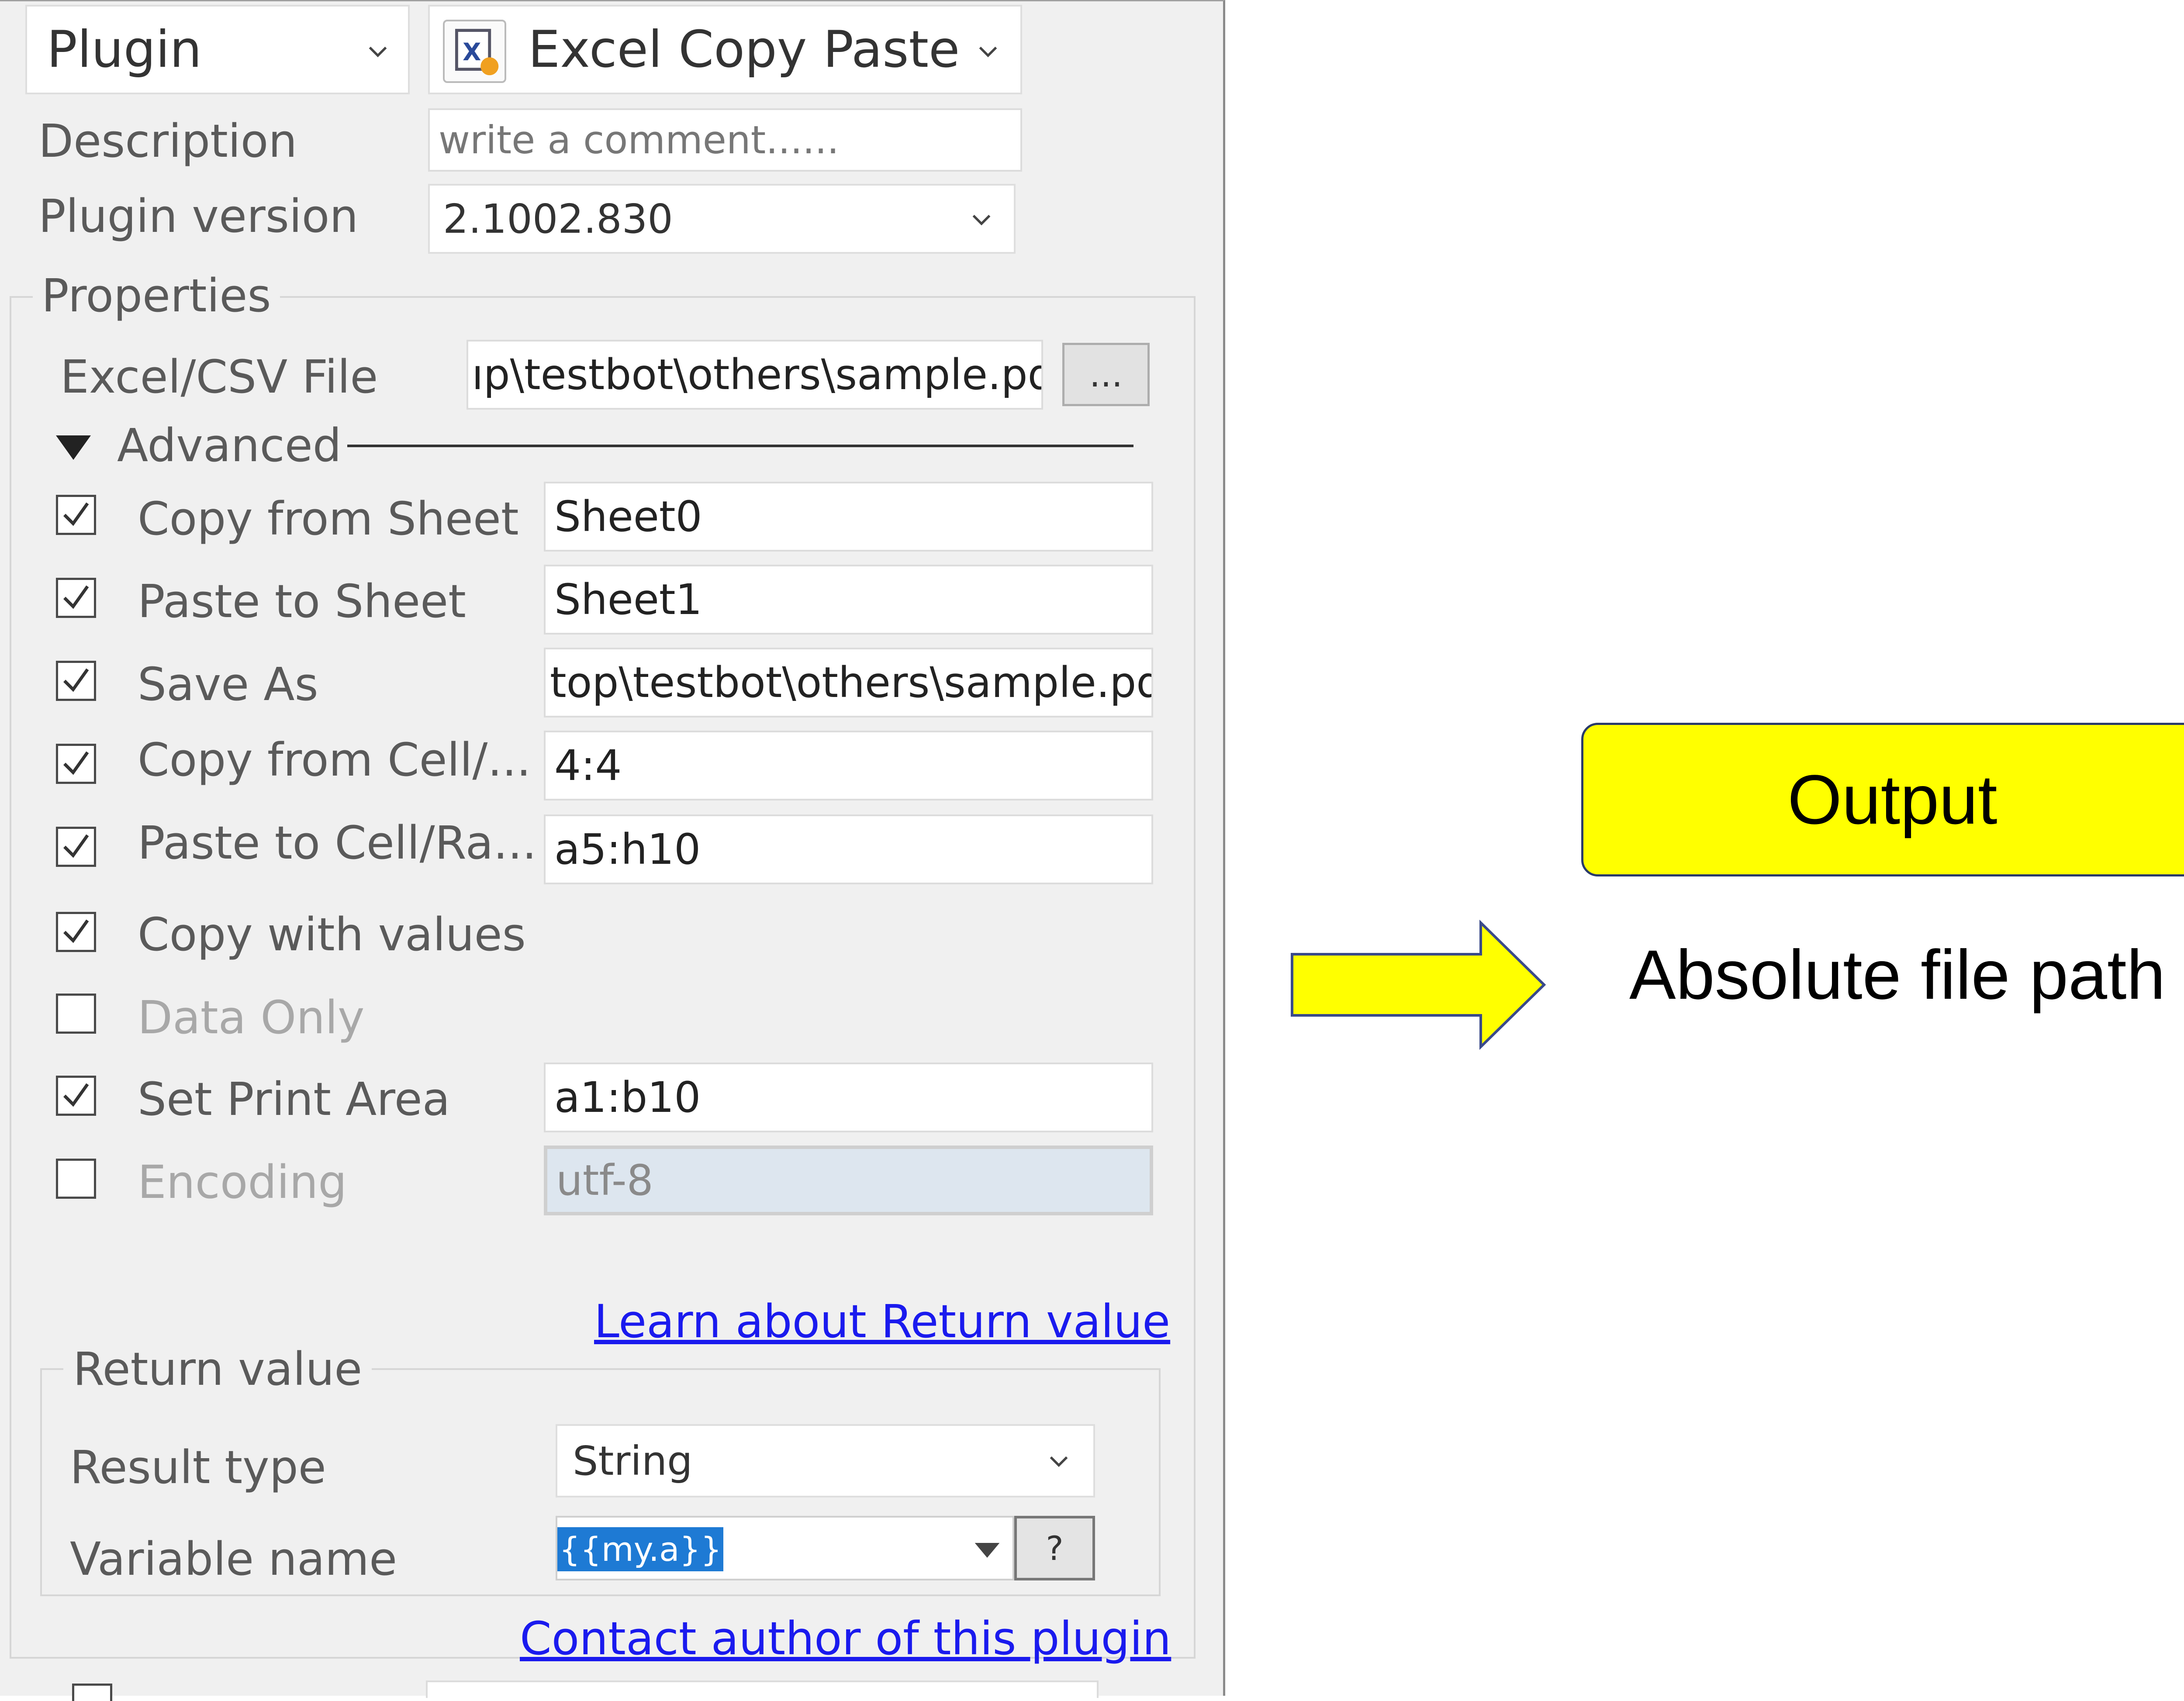 The height and width of the screenshot is (1701, 2184). Describe the element at coordinates (76, 1179) in the screenshot. I see `encoding-checkbox` at that location.